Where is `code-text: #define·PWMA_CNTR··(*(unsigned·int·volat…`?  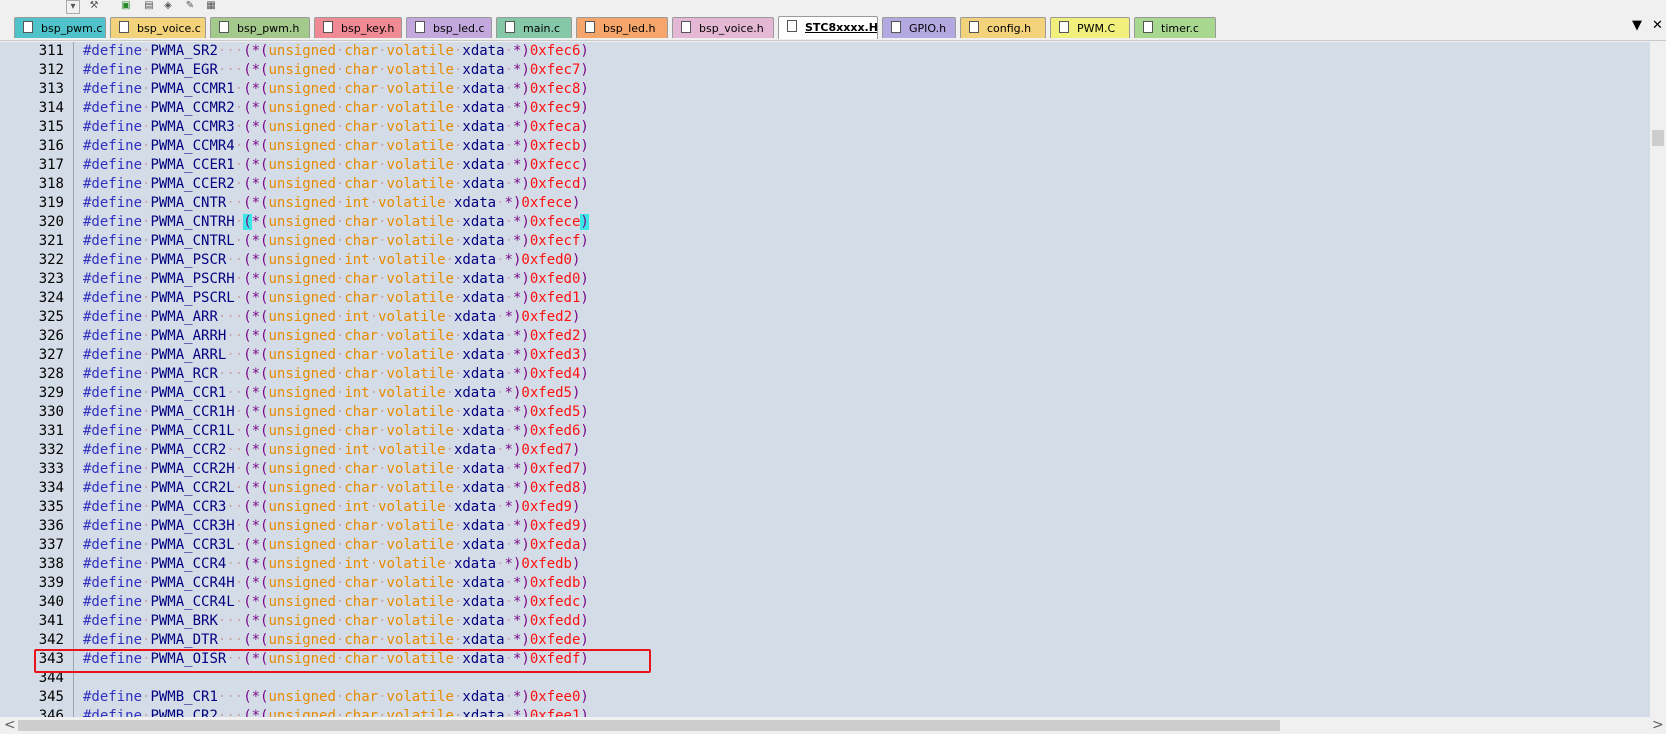
code-text: #define·PWMA_CNTR··(*(unsigned·int·volat… is located at coordinates (331, 203).